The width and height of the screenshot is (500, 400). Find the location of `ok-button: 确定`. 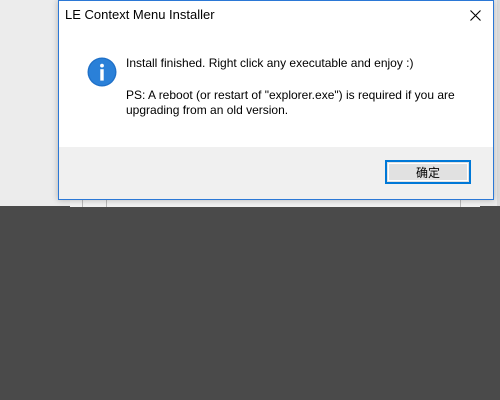

ok-button: 确定 is located at coordinates (428, 172).